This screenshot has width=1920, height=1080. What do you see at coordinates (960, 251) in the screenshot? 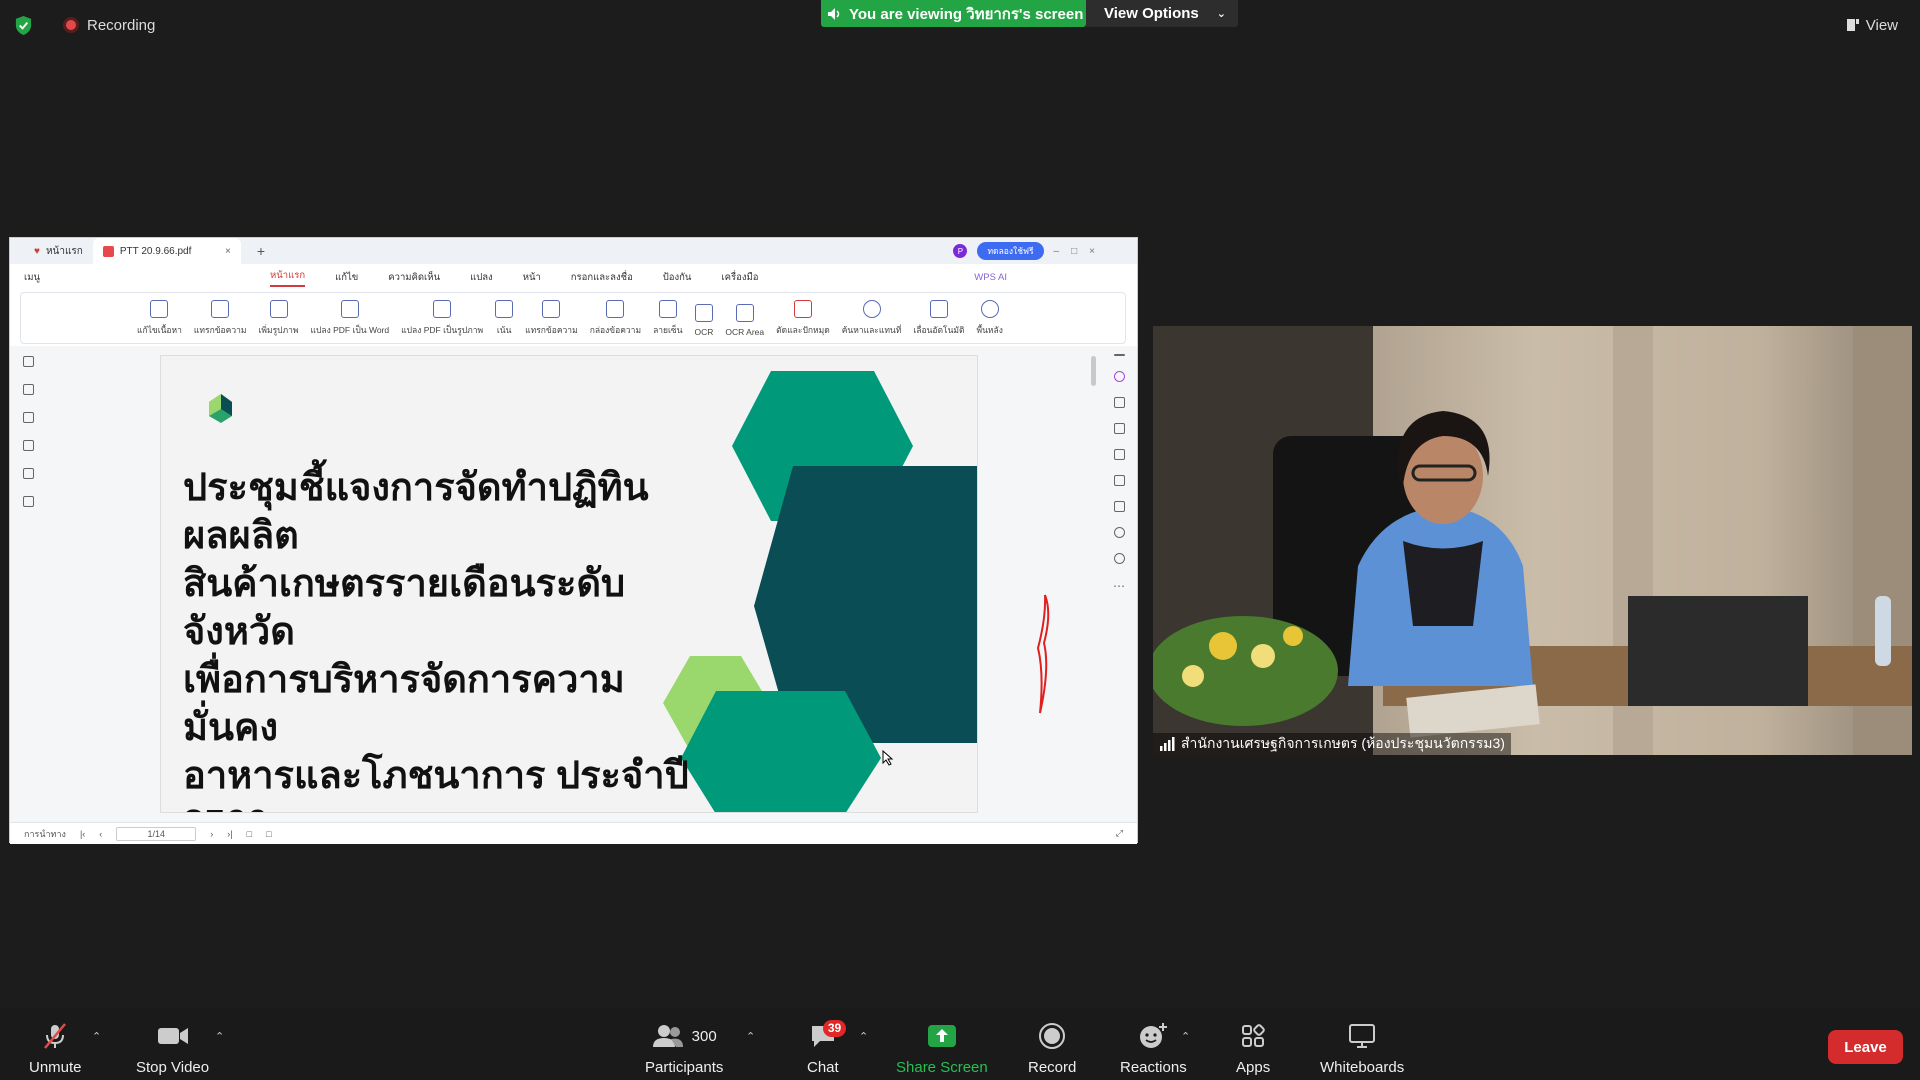
I see `account-avatar: P` at bounding box center [960, 251].